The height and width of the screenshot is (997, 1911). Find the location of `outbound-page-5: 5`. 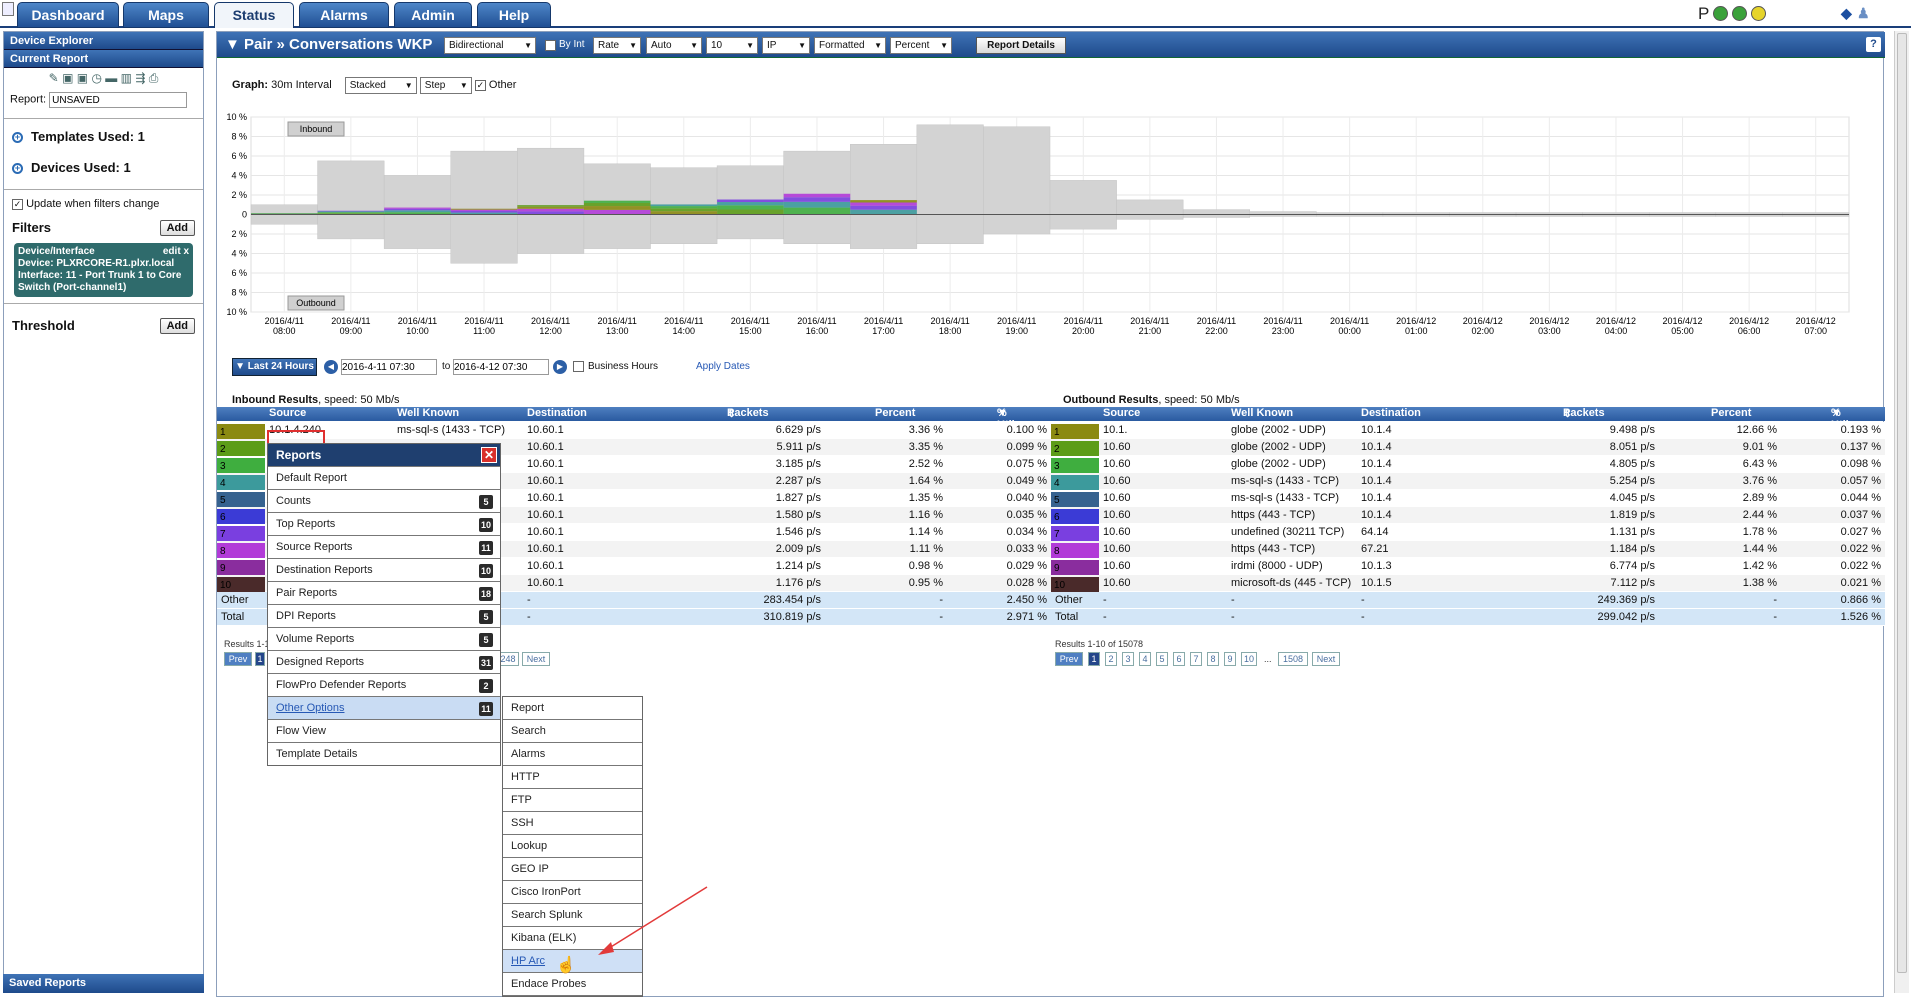

outbound-page-5: 5 is located at coordinates (1162, 659).